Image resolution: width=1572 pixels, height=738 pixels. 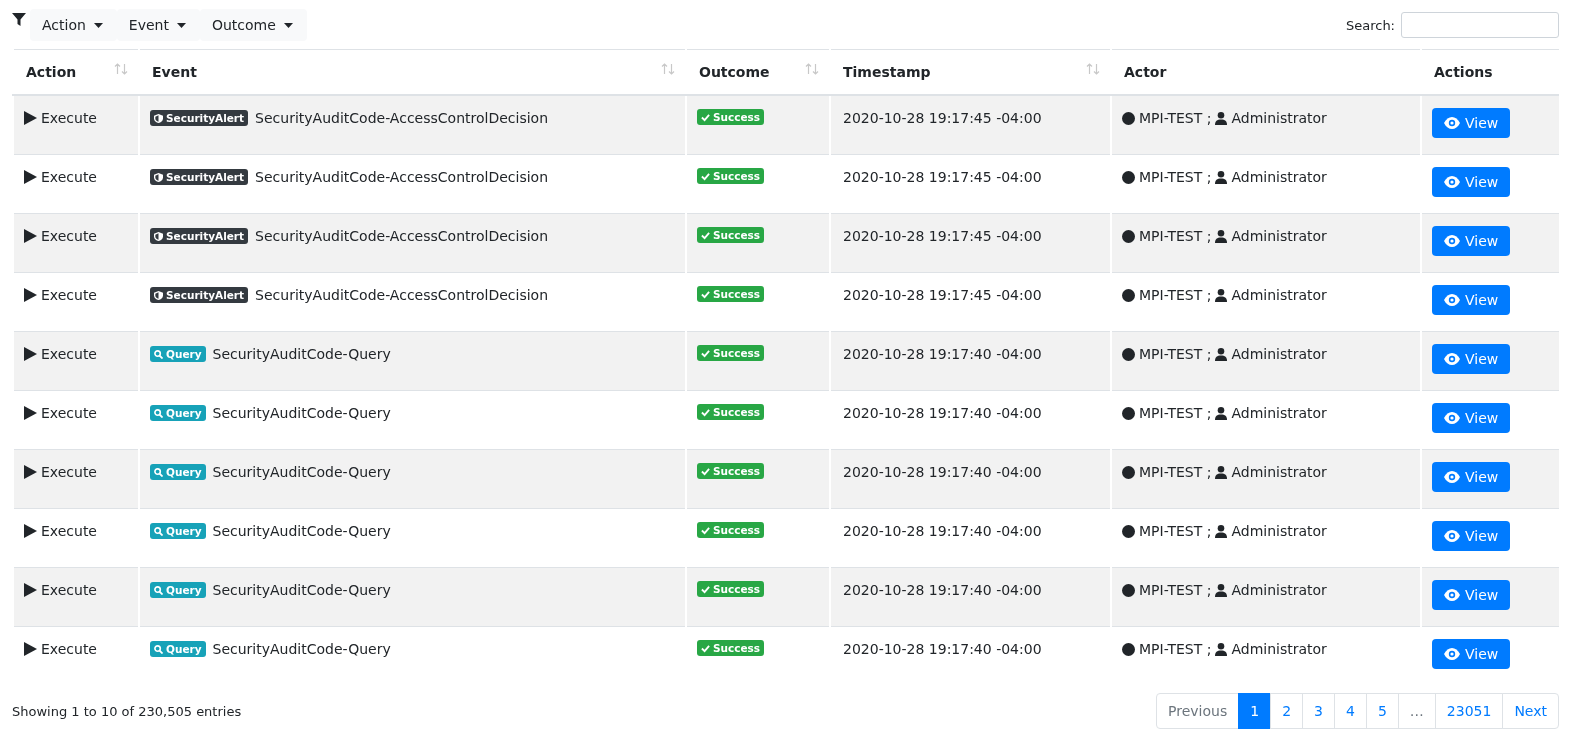 I want to click on search-label: Search:, so click(x=1370, y=25).